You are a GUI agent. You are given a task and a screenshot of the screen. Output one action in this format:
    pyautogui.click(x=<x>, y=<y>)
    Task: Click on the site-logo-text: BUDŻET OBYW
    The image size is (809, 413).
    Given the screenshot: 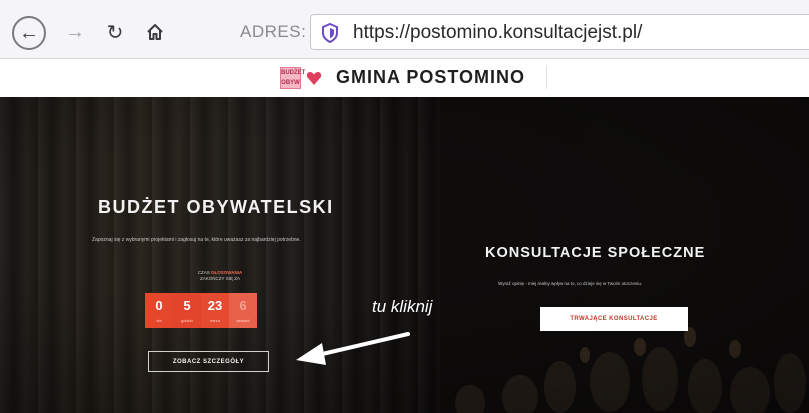 What is the action you would take?
    pyautogui.click(x=293, y=78)
    